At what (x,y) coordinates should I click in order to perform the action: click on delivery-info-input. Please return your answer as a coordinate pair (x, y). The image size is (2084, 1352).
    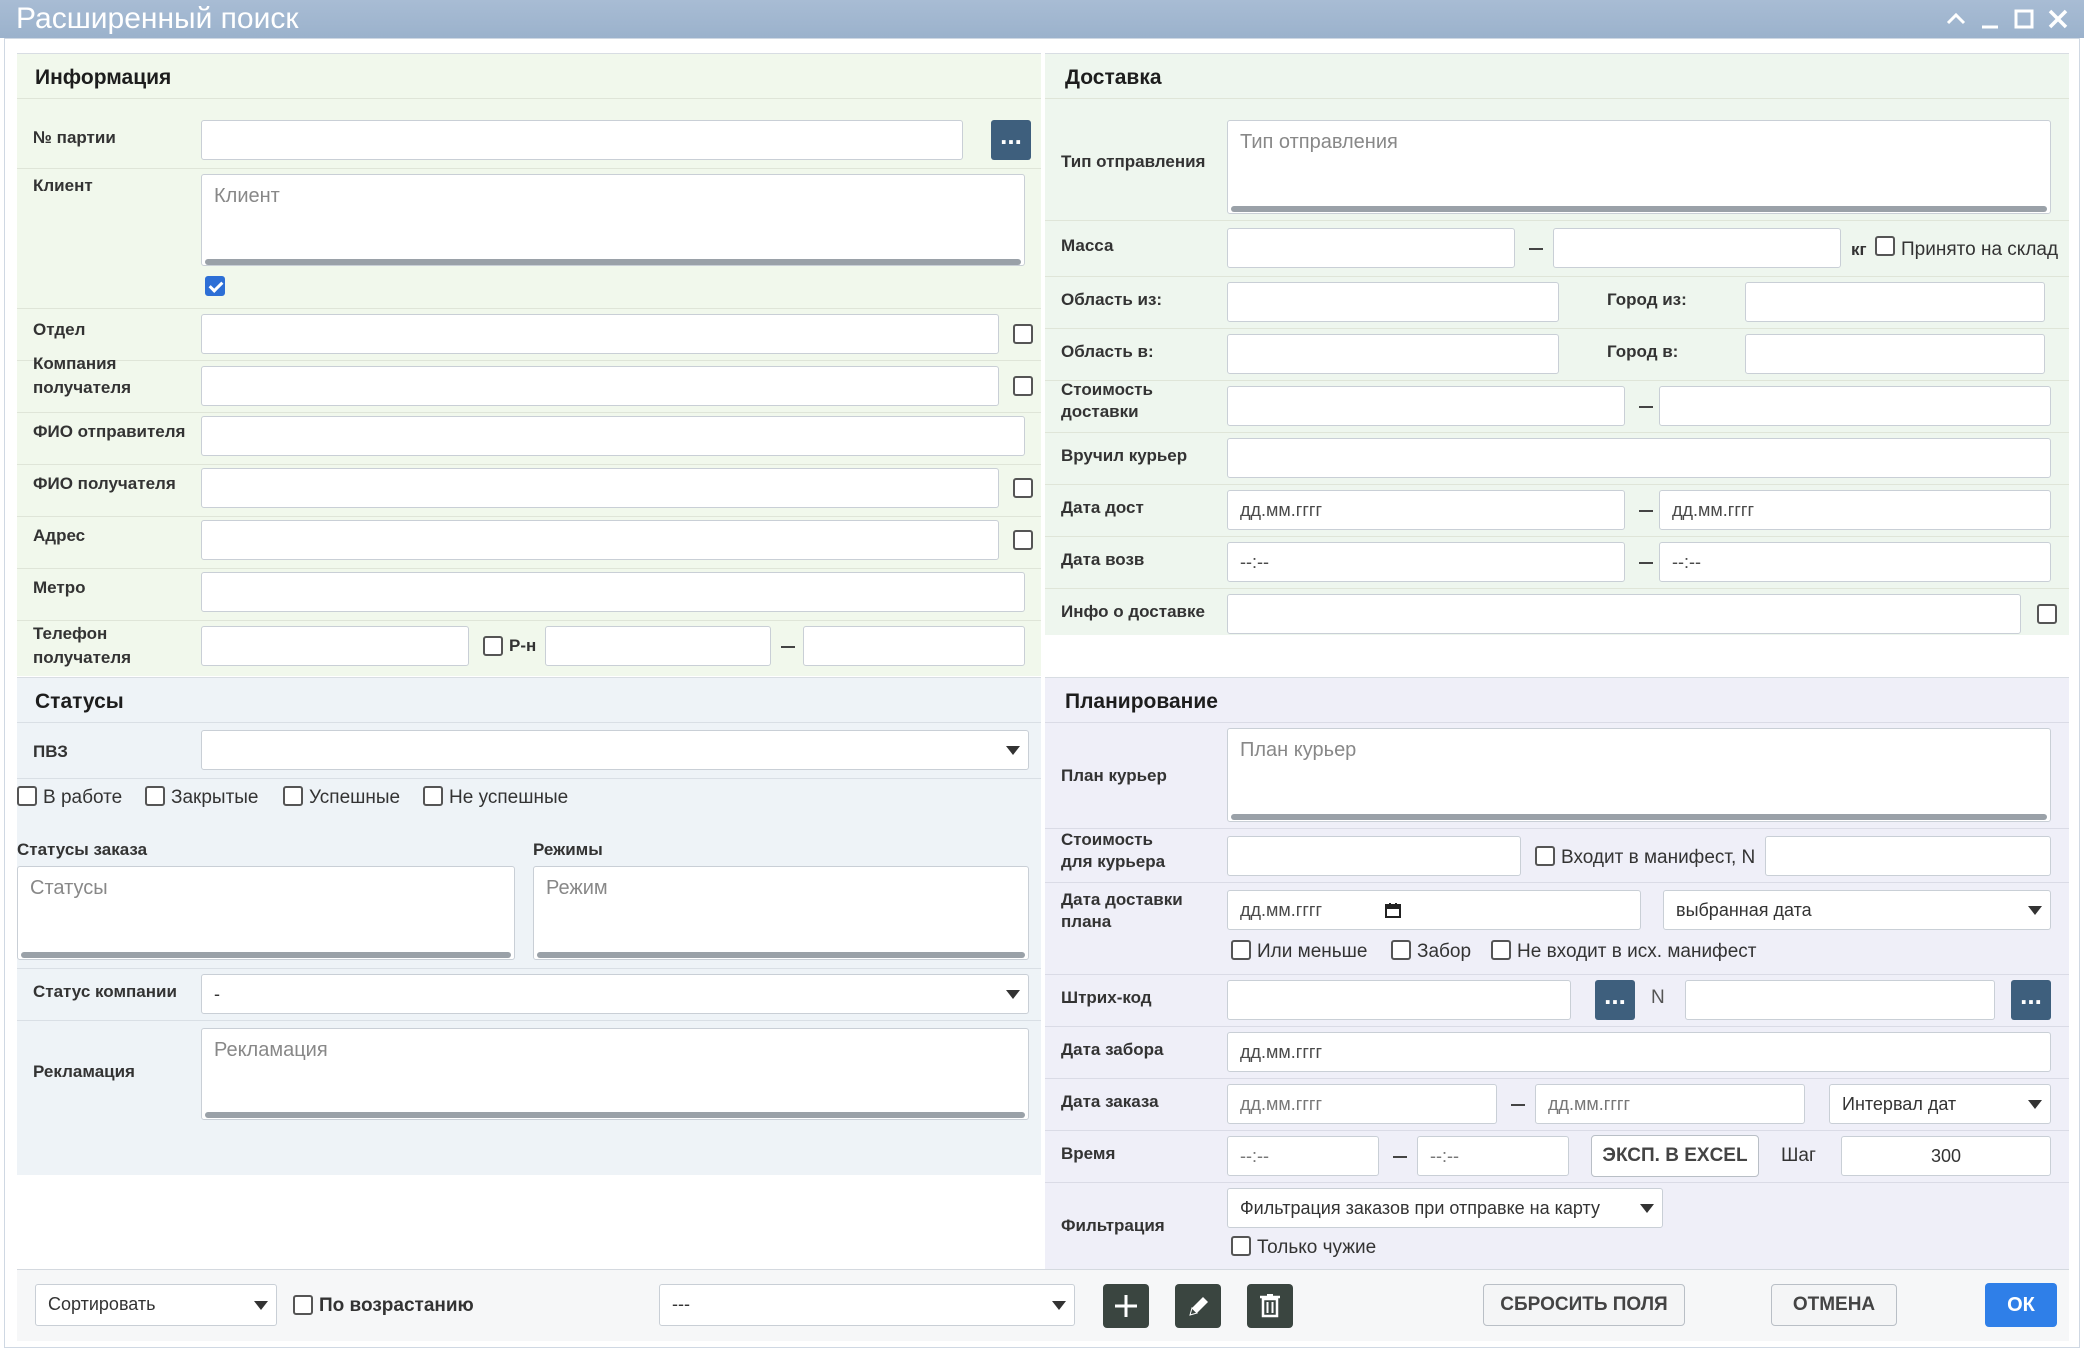
    Looking at the image, I should click on (1624, 614).